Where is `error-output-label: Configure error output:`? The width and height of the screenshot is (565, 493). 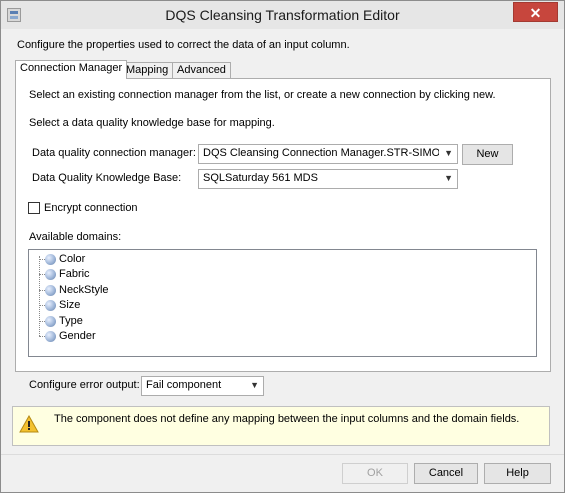
error-output-label: Configure error output: is located at coordinates (84, 385).